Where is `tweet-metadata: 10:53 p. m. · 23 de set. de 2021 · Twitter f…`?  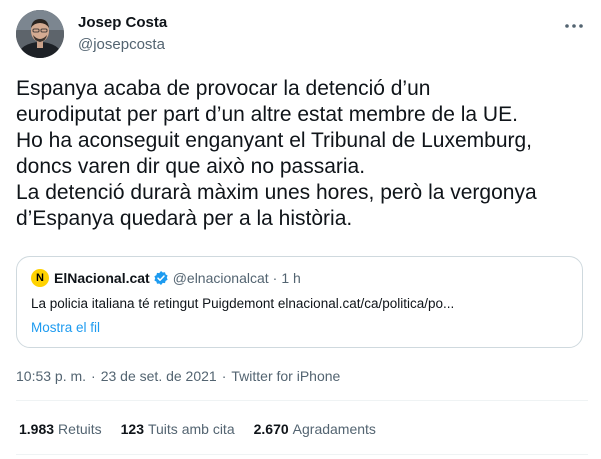 tweet-metadata: 10:53 p. m. · 23 de set. de 2021 · Twitter f… is located at coordinates (178, 376).